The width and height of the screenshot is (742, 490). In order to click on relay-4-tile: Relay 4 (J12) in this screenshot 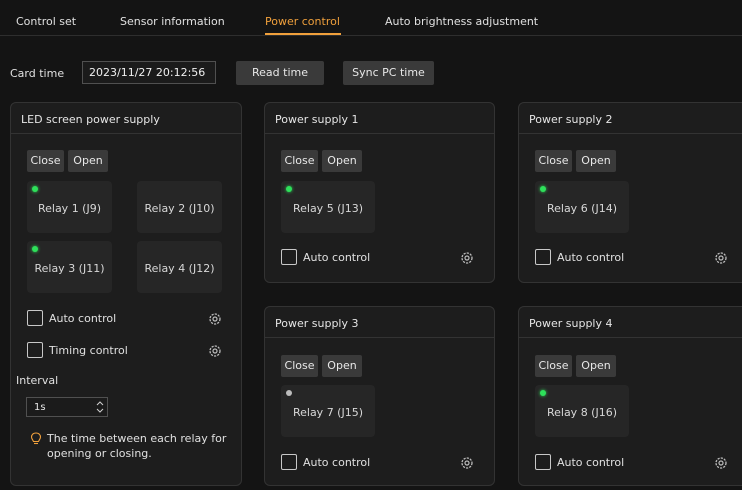, I will do `click(179, 267)`.